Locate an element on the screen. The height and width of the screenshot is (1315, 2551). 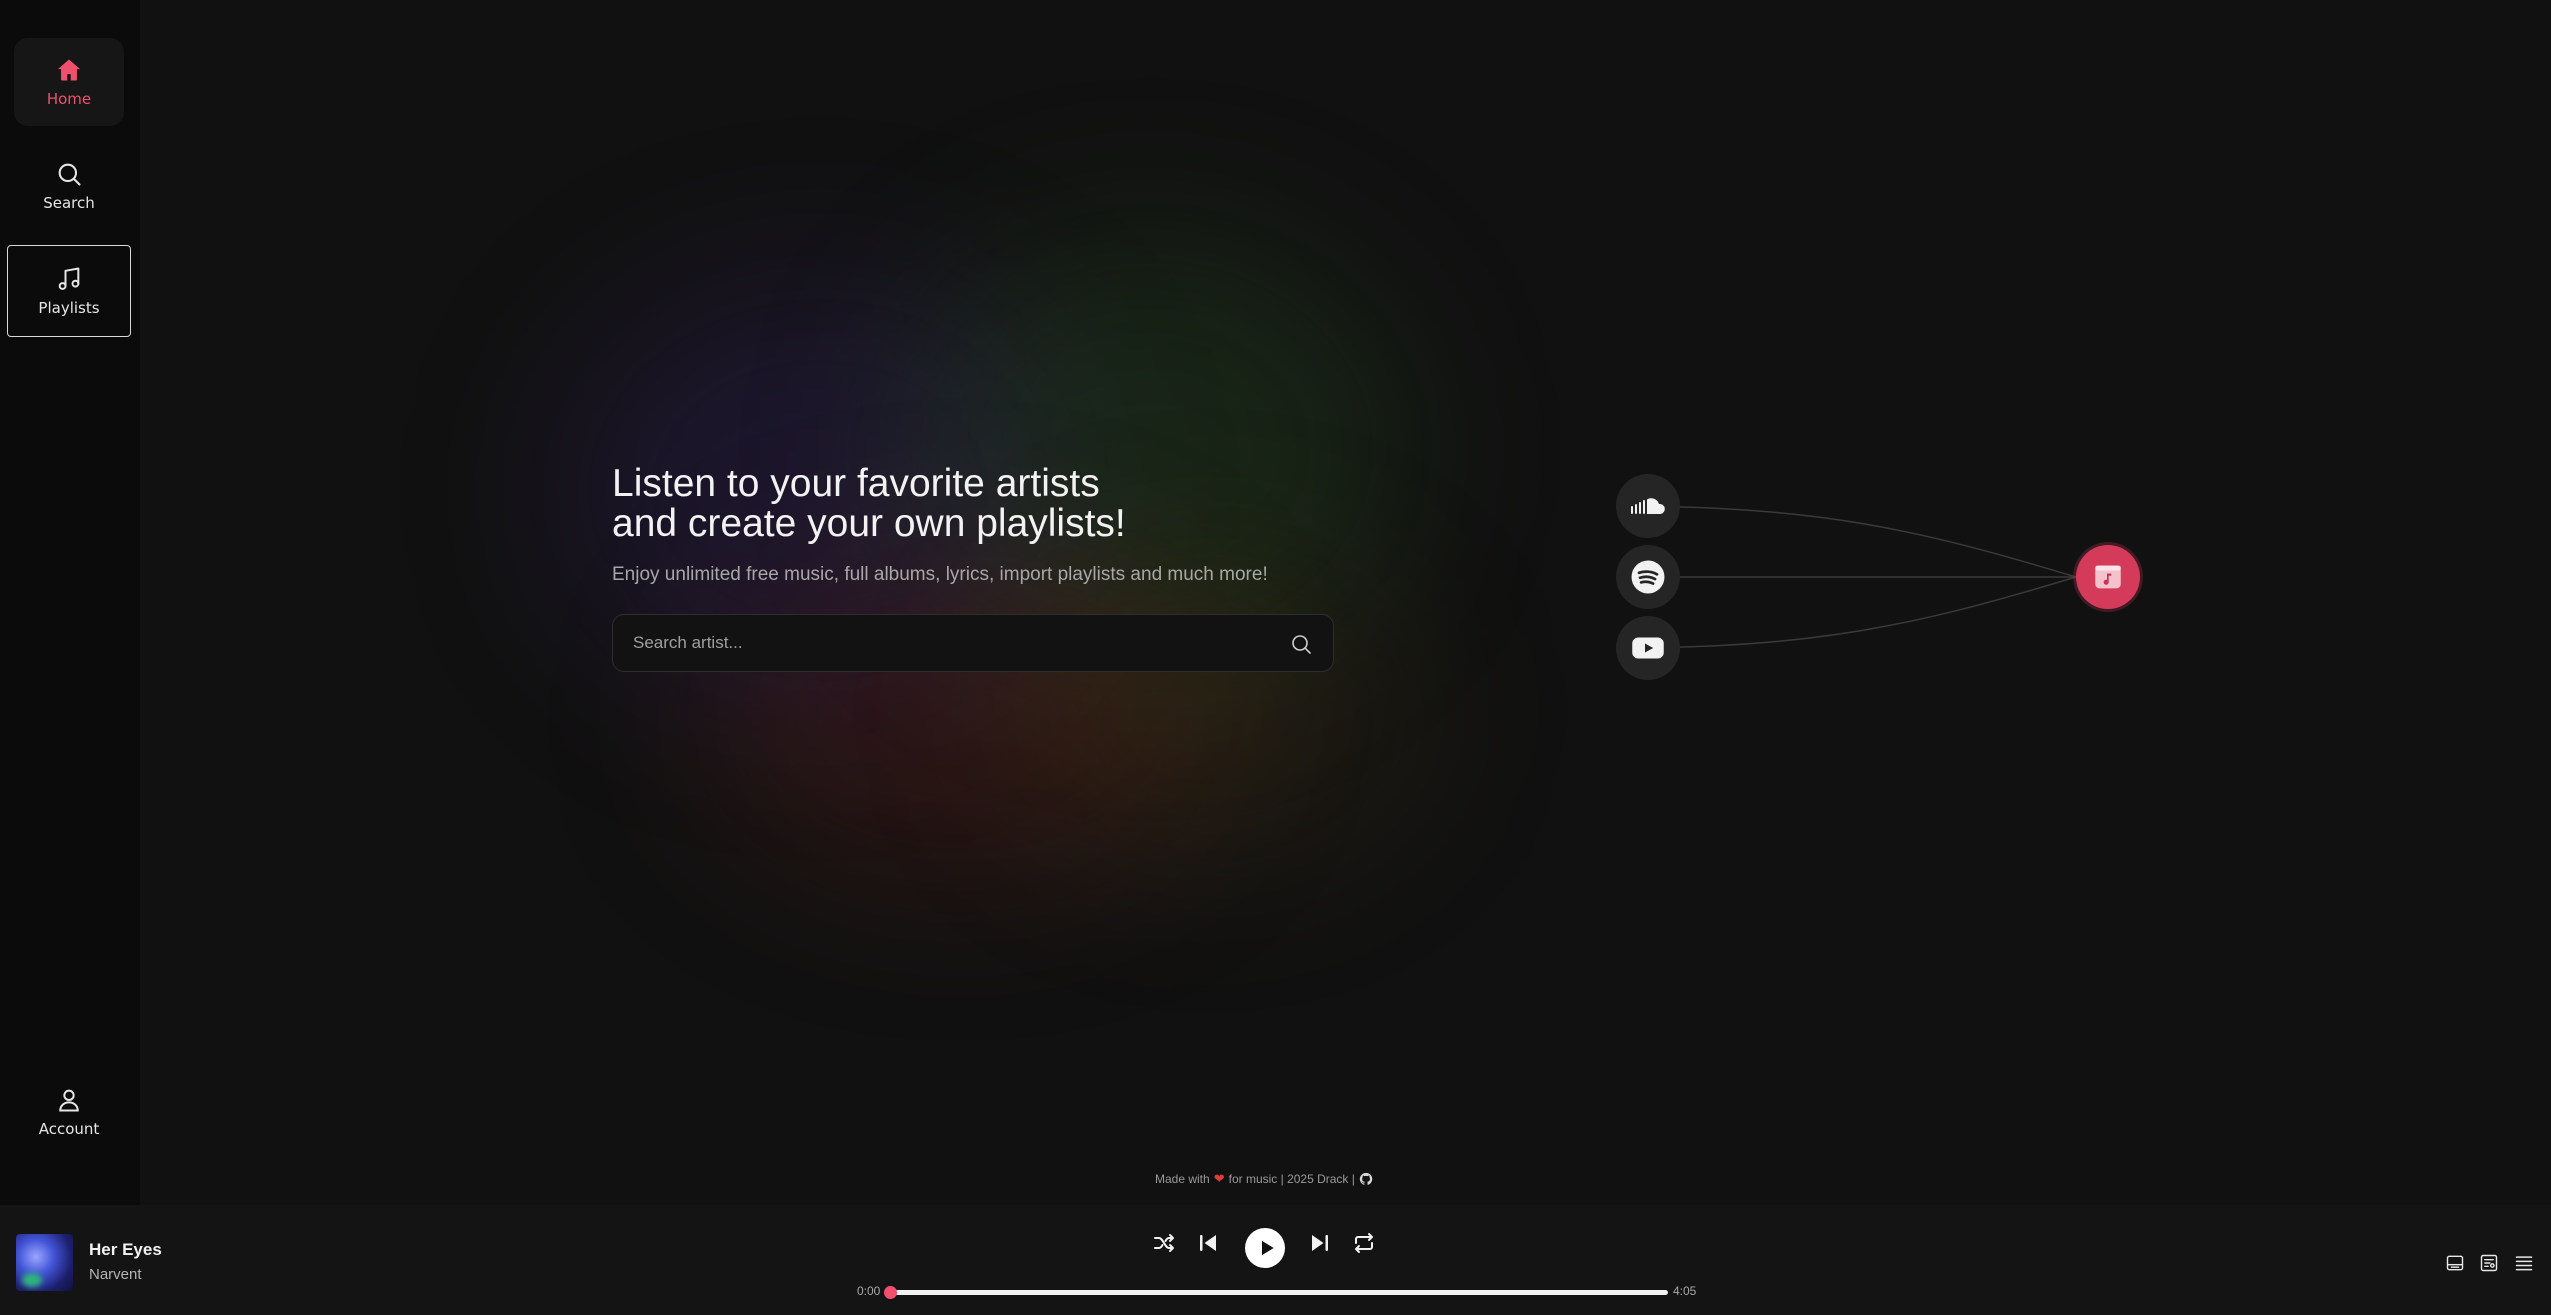
hero-title-line-1: Listen to your favorite artists is located at coordinates (856, 483).